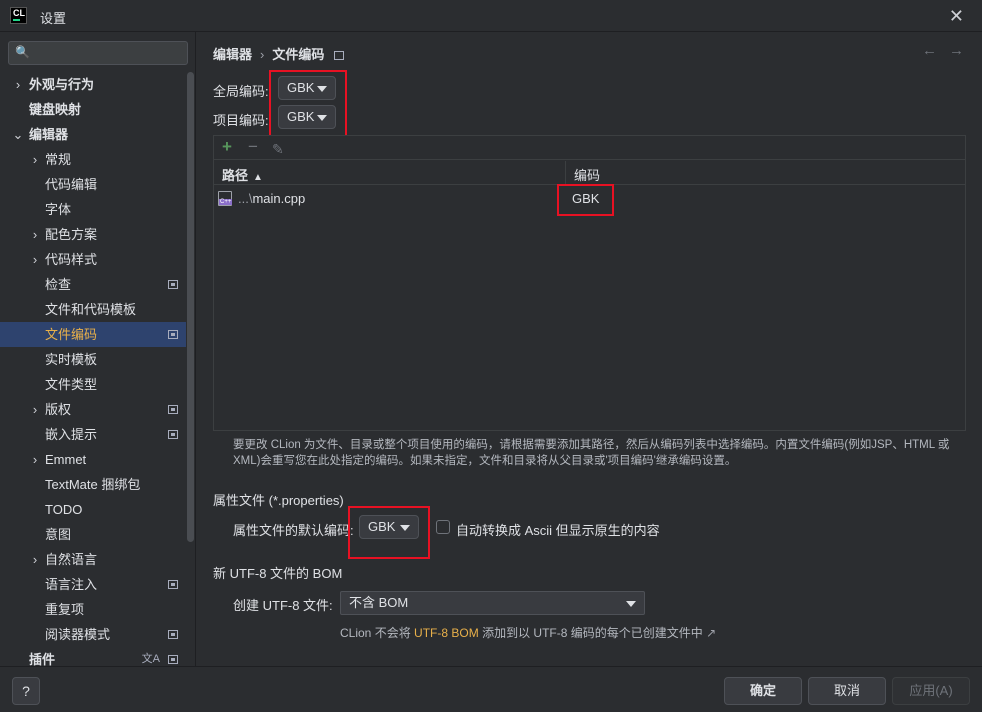 The width and height of the screenshot is (982, 712). Describe the element at coordinates (585, 198) in the screenshot. I see `file-encoding-cell: GBK` at that location.